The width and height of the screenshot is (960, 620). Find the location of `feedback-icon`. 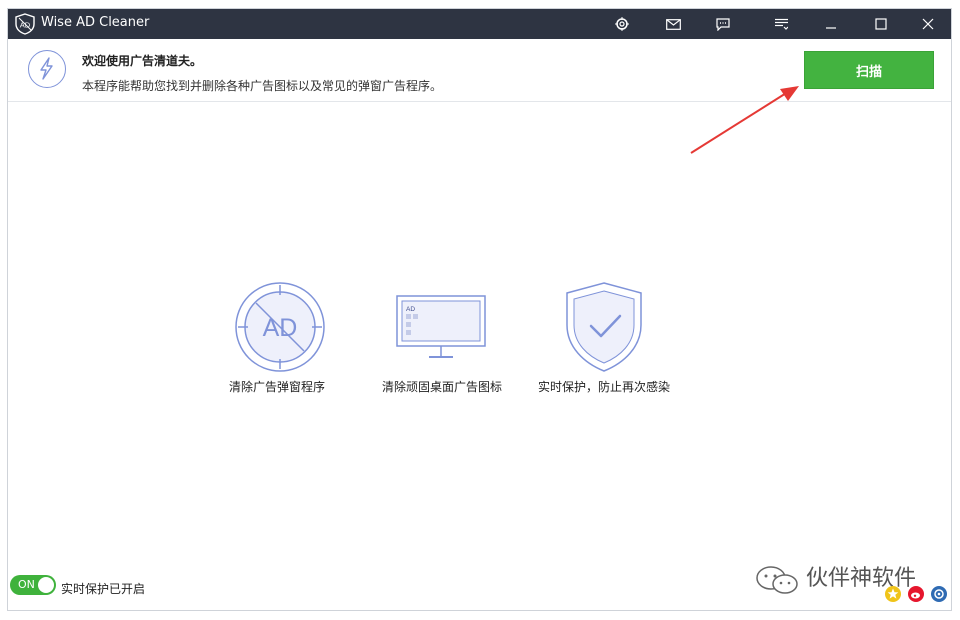

feedback-icon is located at coordinates (723, 24).